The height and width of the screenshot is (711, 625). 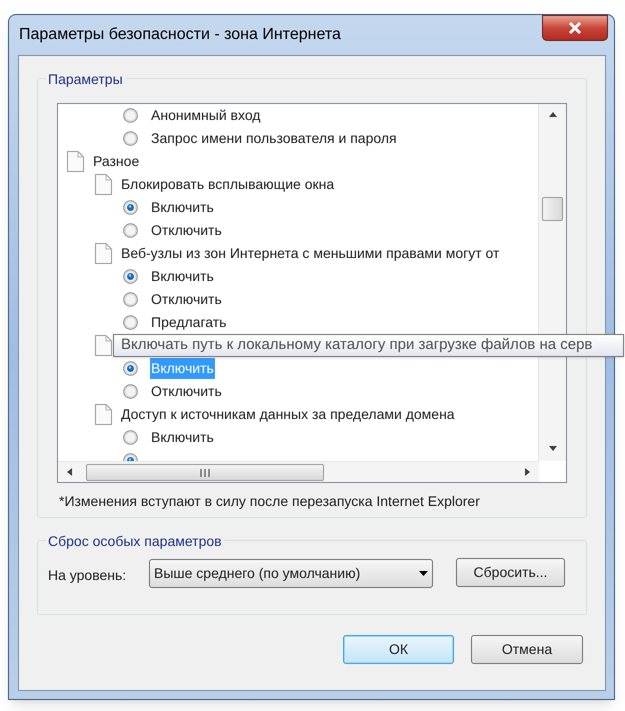 I want to click on setting-label: Блокировать всплывающие окна, so click(x=227, y=184).